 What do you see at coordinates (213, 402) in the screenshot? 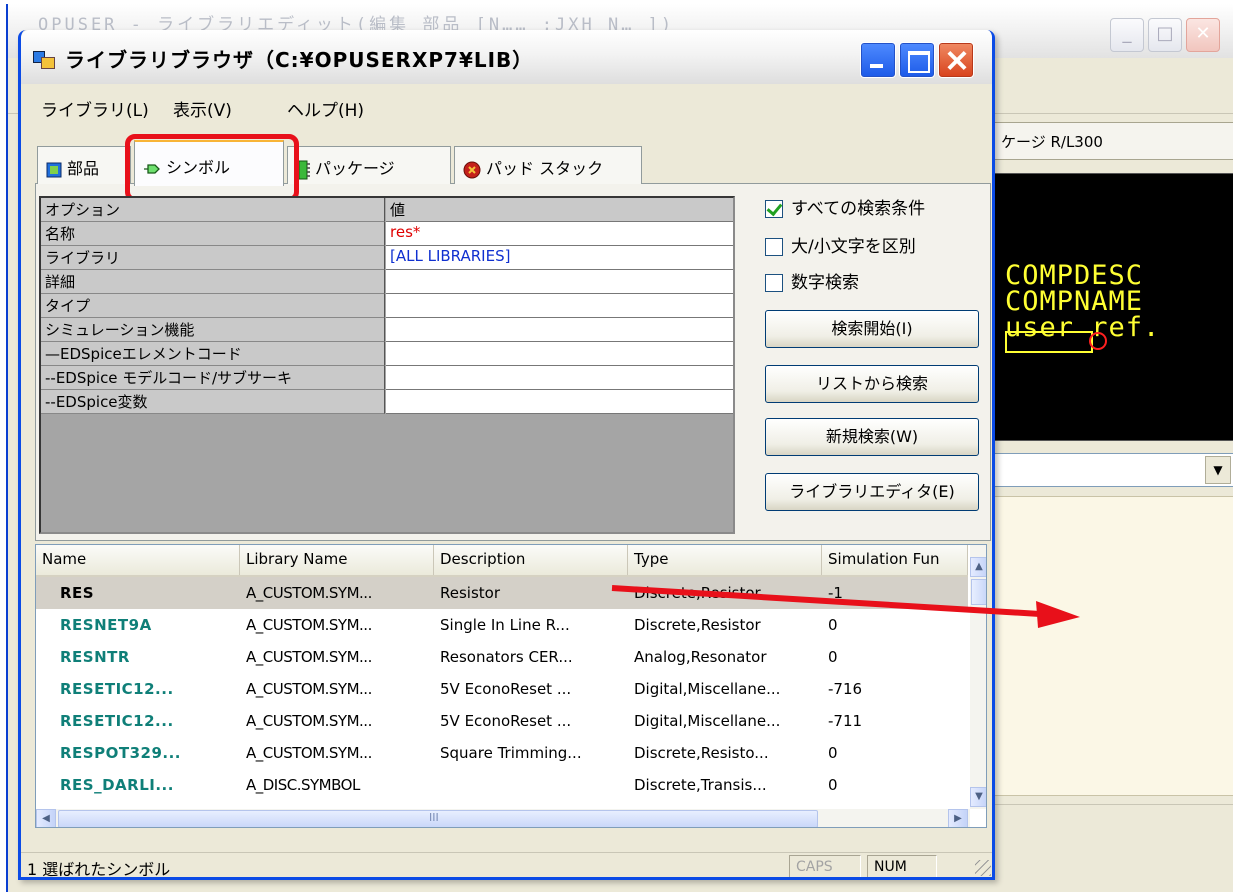
I see `grid-row-name: --EDSpice変数` at bounding box center [213, 402].